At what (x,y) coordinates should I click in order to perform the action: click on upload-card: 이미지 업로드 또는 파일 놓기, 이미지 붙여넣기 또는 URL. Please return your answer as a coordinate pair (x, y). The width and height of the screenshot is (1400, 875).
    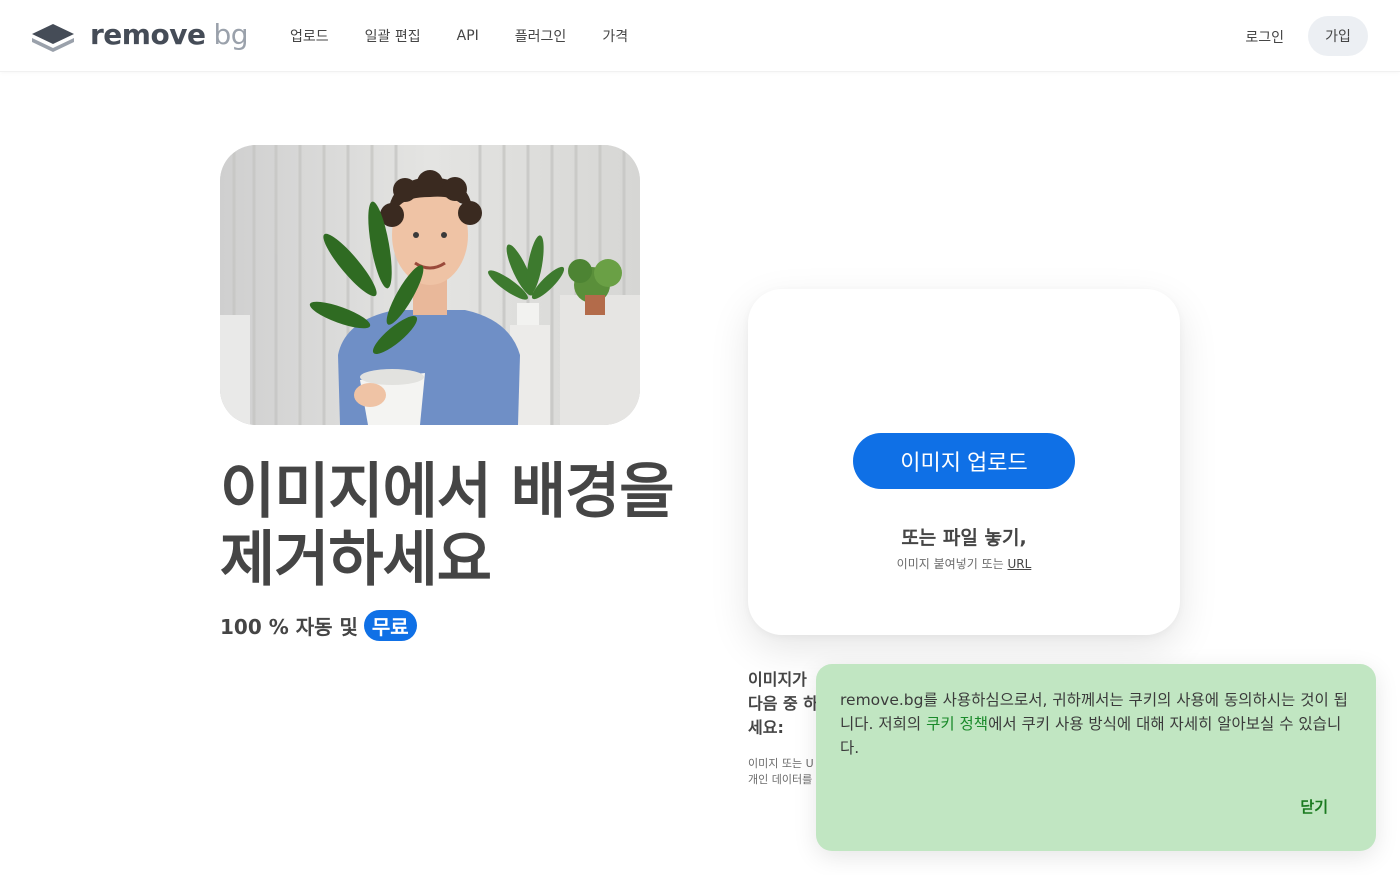
    Looking at the image, I should click on (964, 462).